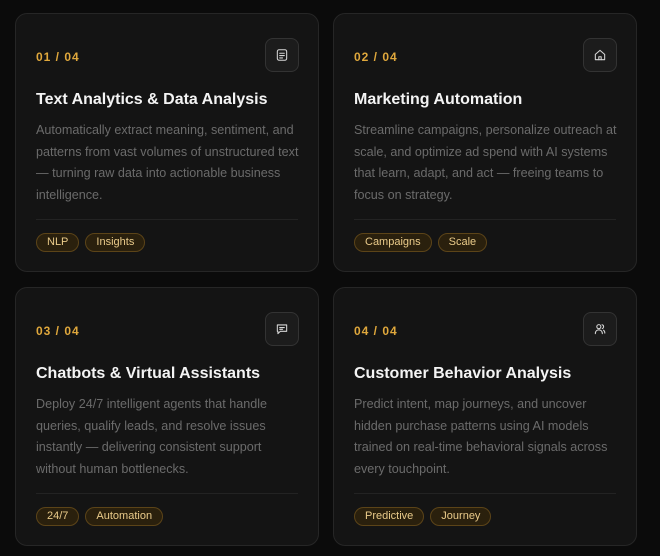  What do you see at coordinates (282, 55) in the screenshot?
I see `document-icon` at bounding box center [282, 55].